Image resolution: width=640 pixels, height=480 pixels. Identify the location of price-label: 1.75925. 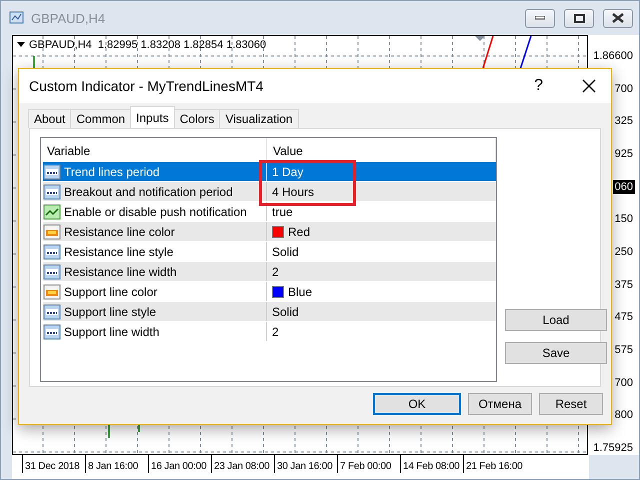
(613, 447).